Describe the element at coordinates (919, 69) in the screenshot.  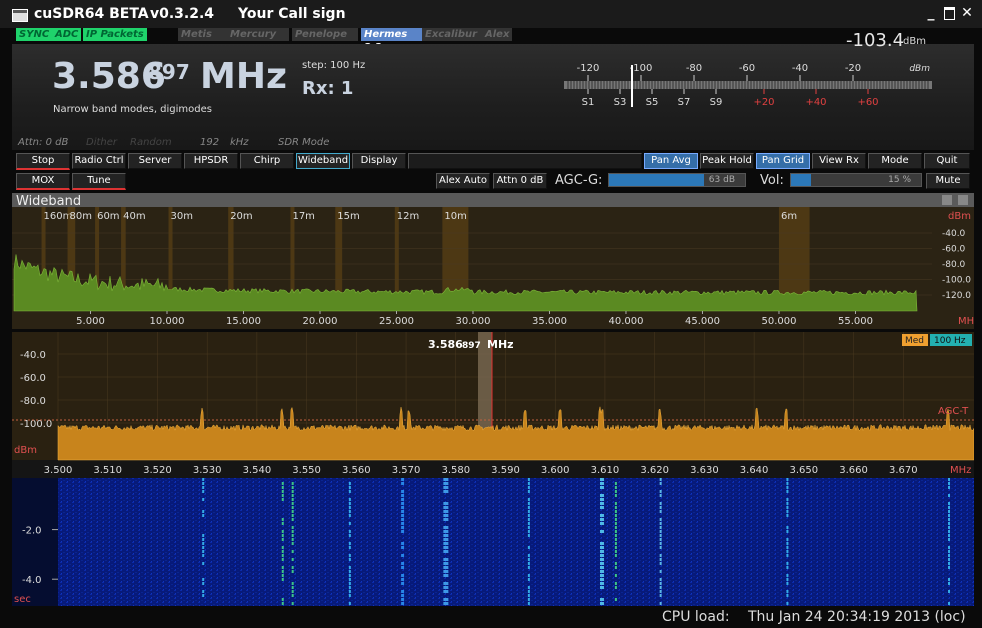
I see `meter-dbm-unit: dBm` at that location.